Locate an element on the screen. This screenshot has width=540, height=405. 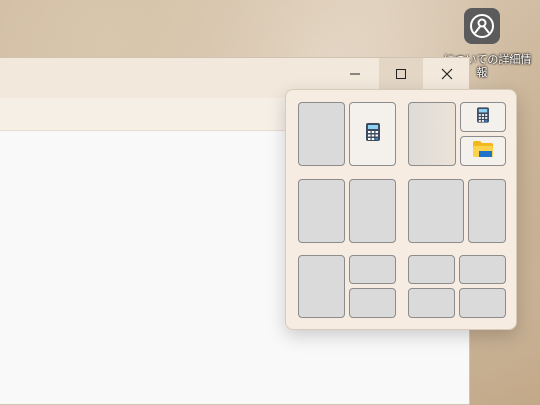
get-help-icon is located at coordinates (482, 26).